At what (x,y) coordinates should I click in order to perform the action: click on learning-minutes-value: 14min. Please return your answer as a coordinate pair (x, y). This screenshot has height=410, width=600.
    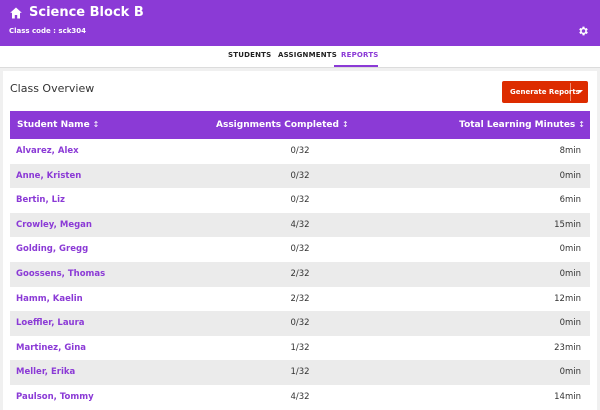
    Looking at the image, I should click on (567, 396).